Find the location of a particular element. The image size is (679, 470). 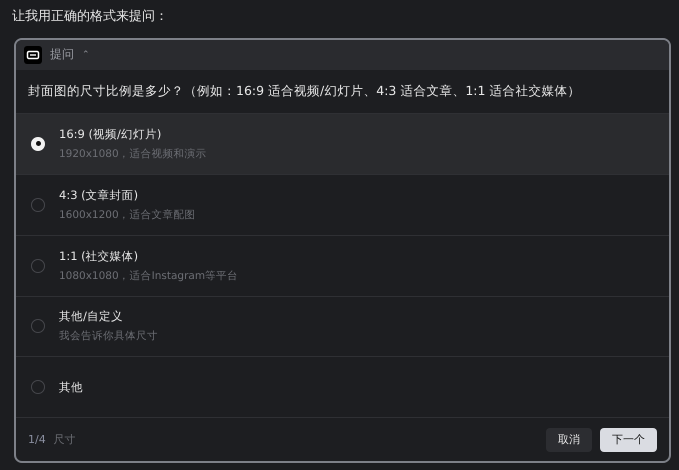

option-description: 我会告诉你具体尺寸 is located at coordinates (108, 336).